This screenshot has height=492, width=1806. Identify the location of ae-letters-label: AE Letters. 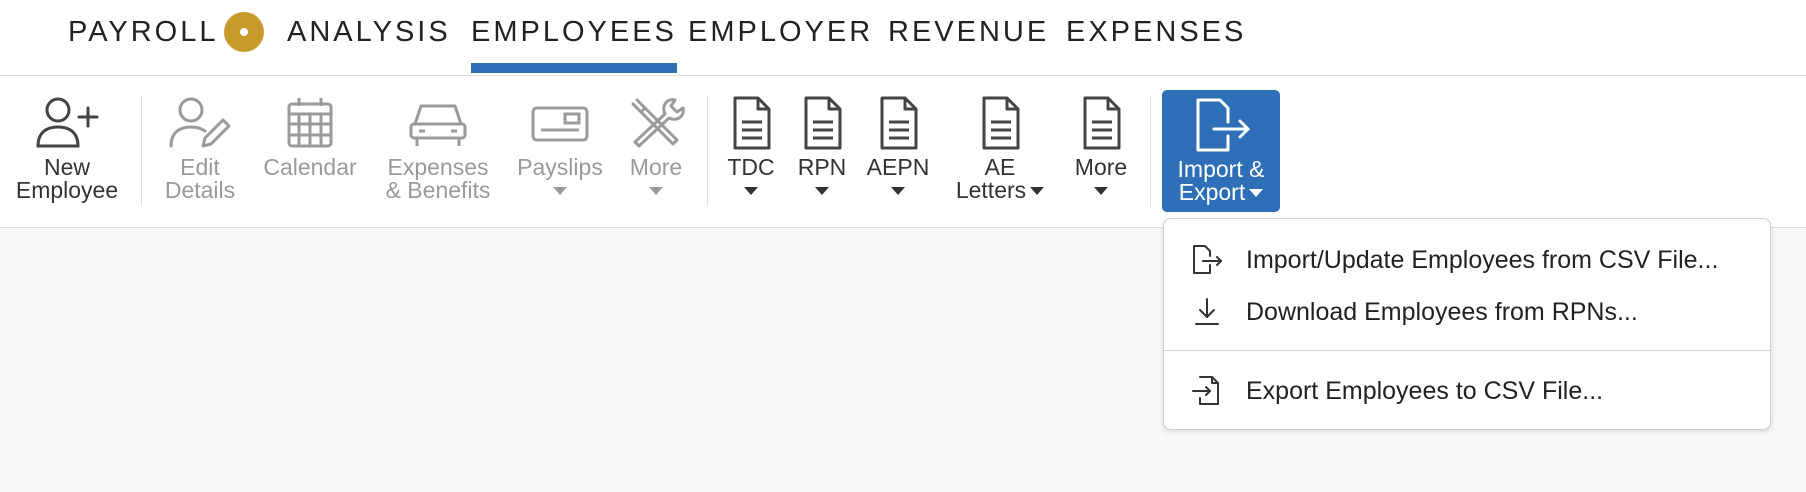
(1000, 178).